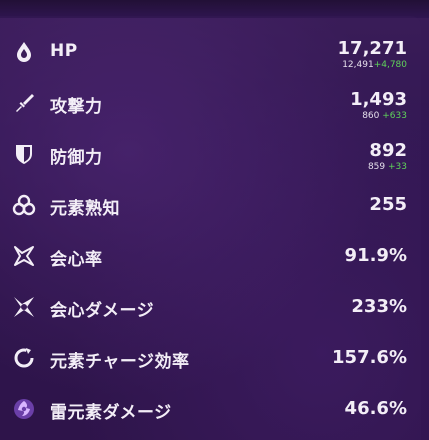  Describe the element at coordinates (24, 307) in the screenshot. I see `crit-damage-icon` at that location.